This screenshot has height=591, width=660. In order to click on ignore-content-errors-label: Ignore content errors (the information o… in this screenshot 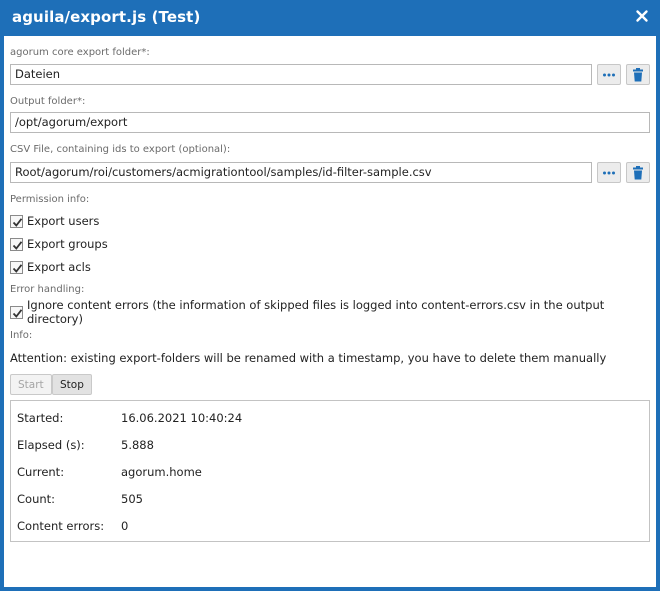, I will do `click(316, 312)`.